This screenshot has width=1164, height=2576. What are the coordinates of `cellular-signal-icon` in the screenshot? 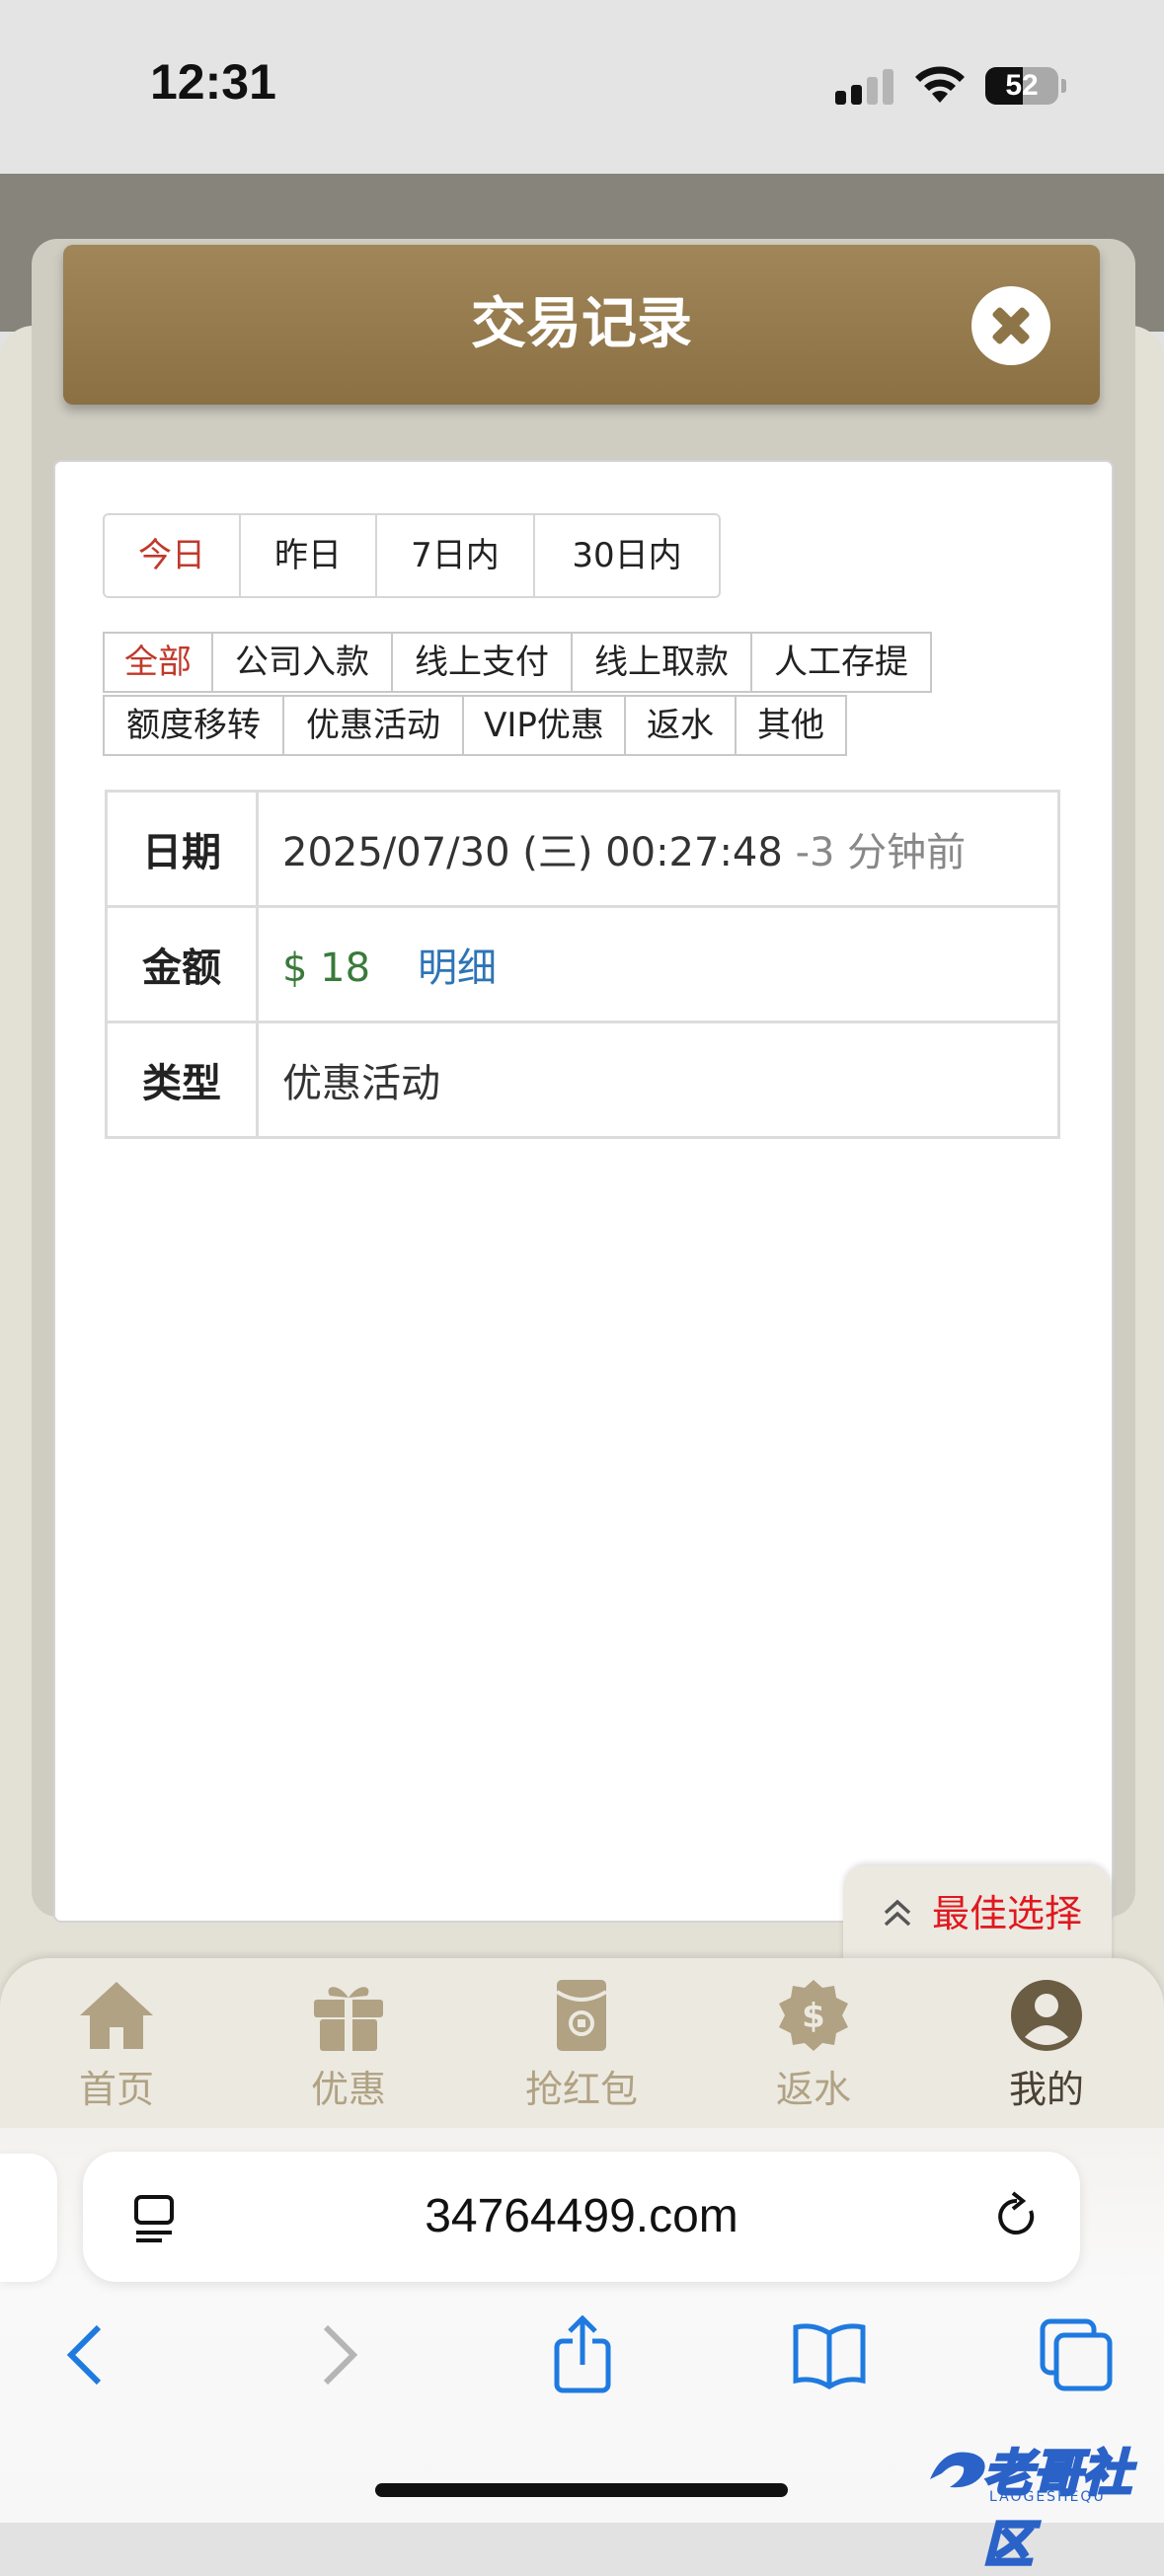 It's located at (864, 87).